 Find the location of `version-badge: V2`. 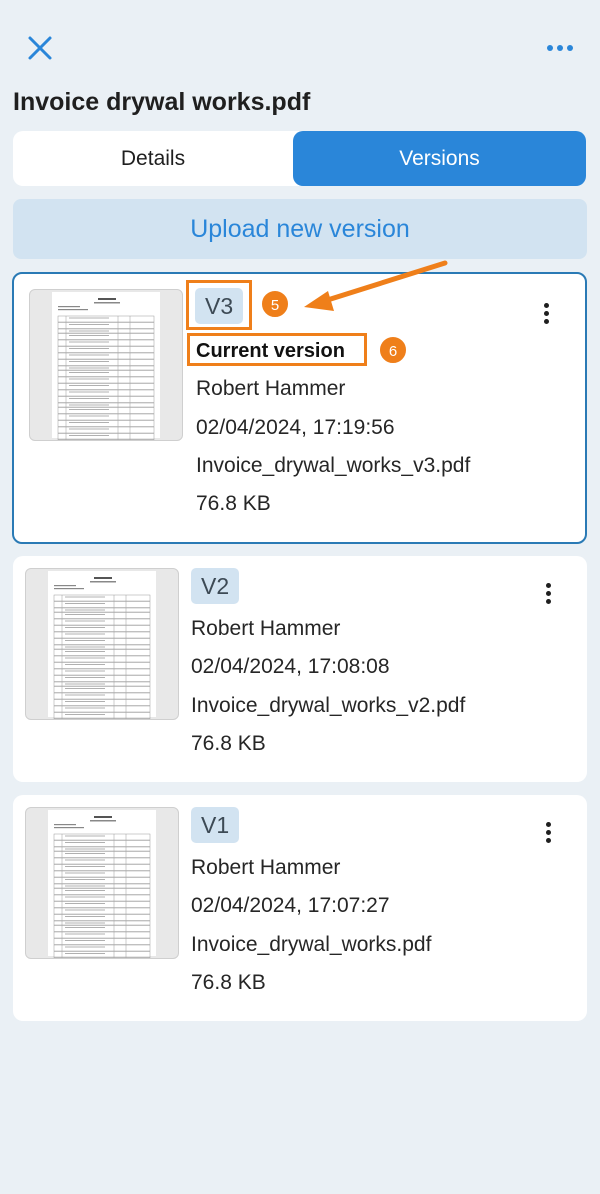

version-badge: V2 is located at coordinates (215, 586).